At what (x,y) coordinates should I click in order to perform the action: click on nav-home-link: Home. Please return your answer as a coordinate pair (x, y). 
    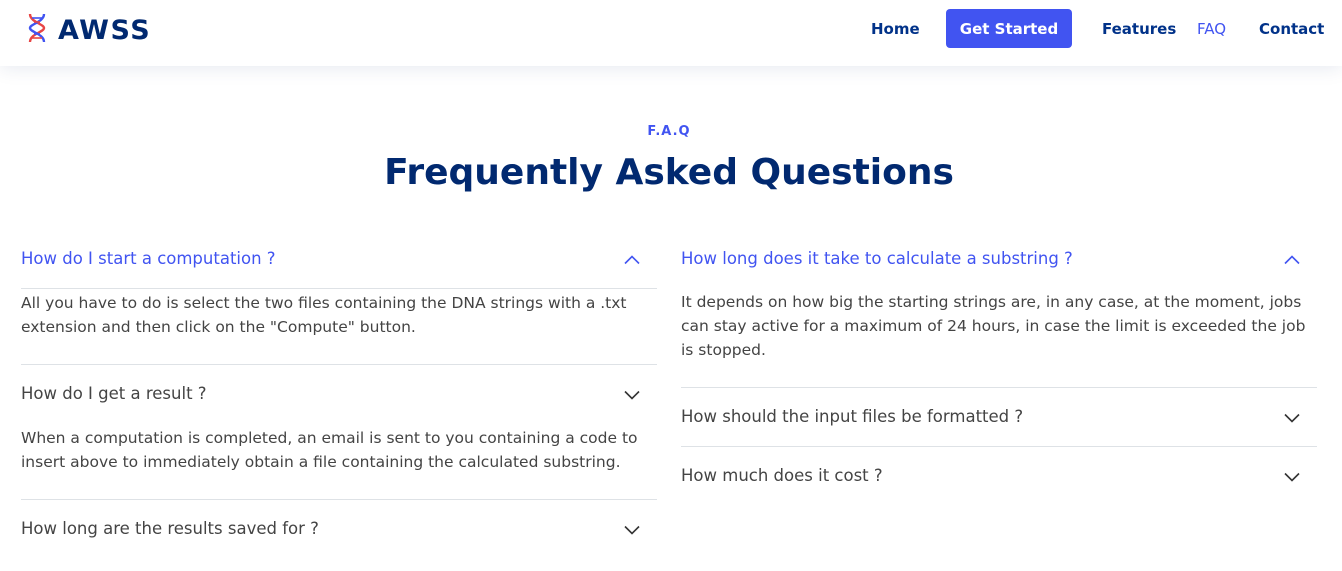
    Looking at the image, I should click on (895, 29).